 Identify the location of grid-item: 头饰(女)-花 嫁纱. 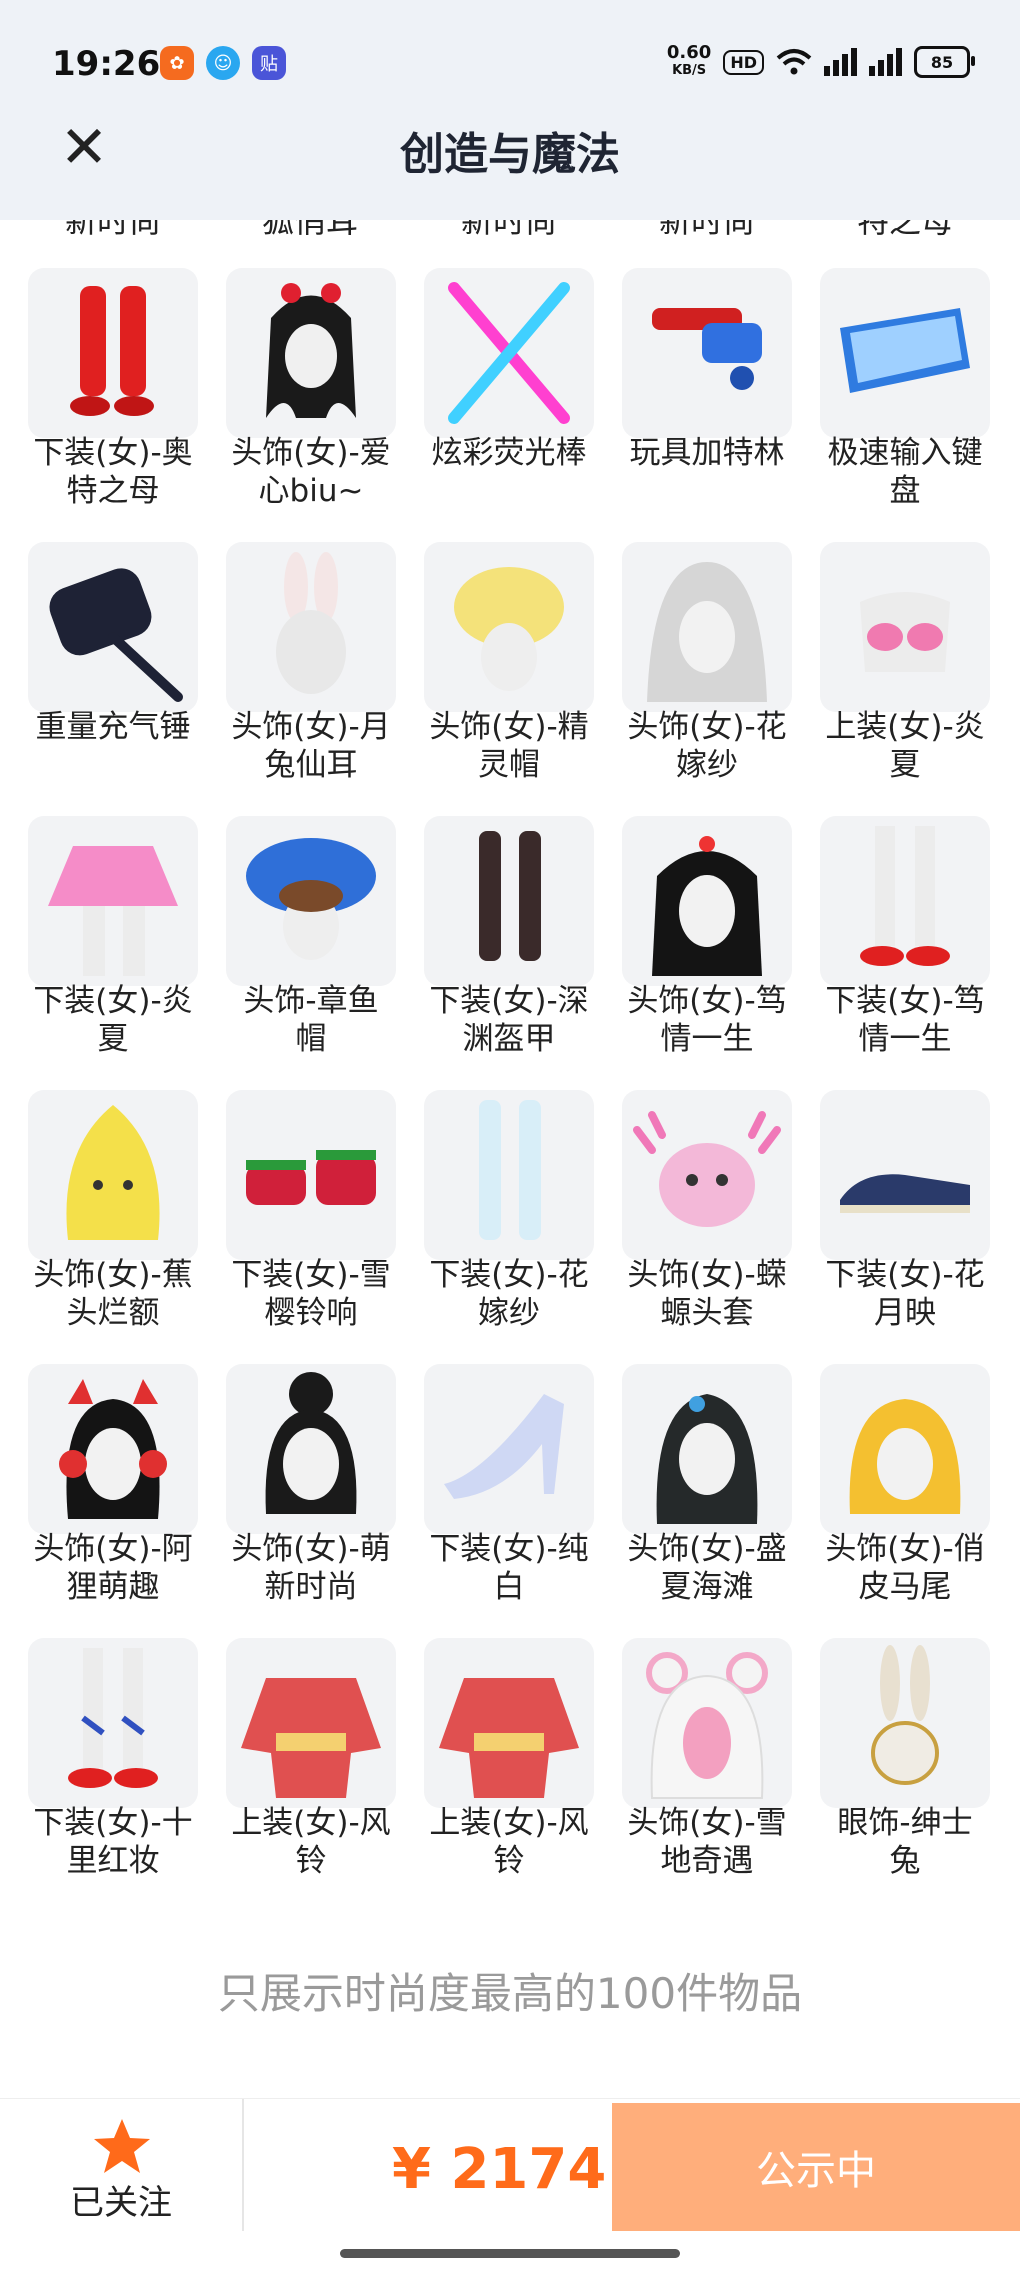
(707, 675).